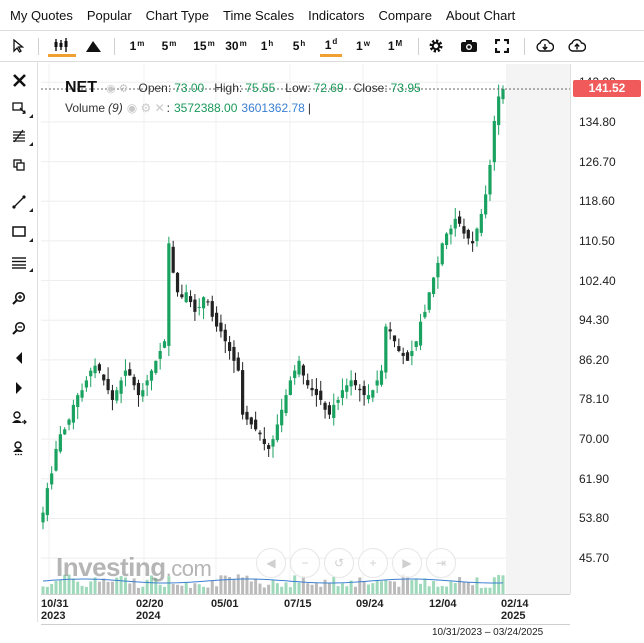  Describe the element at coordinates (19, 165) in the screenshot. I see `clone-icon` at that location.